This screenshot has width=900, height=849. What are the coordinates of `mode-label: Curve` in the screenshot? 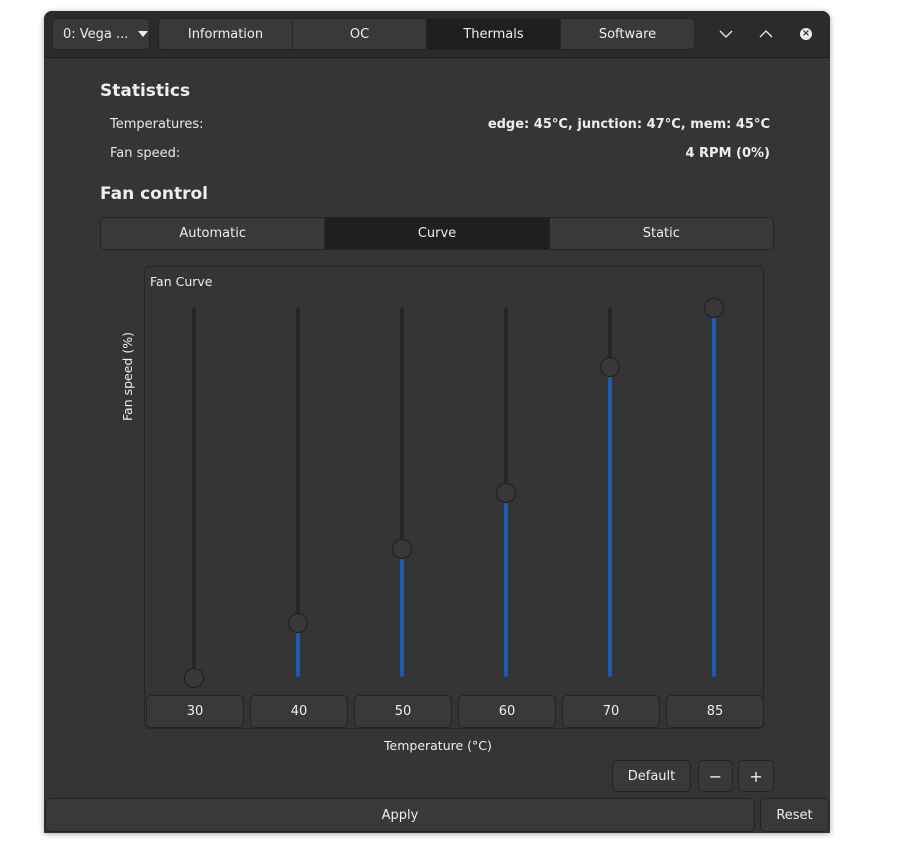 It's located at (437, 233).